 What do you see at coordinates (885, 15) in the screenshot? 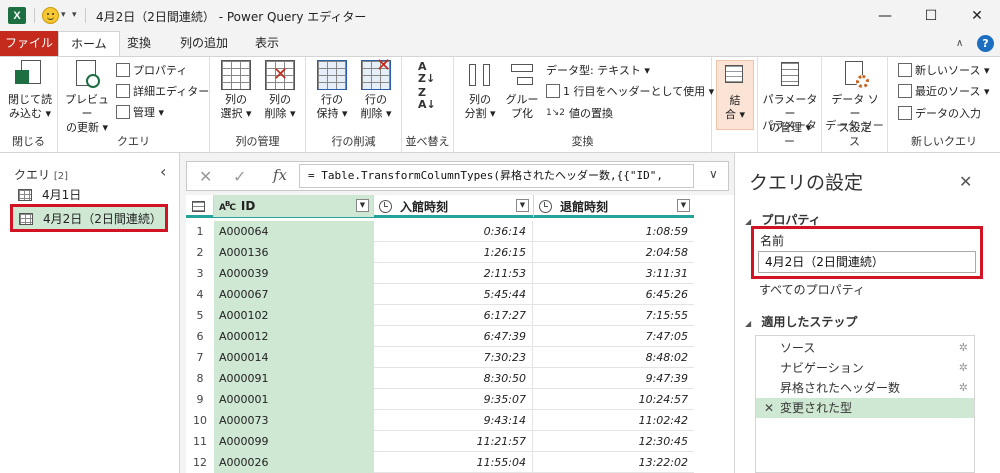
I see `minimize-button: —` at bounding box center [885, 15].